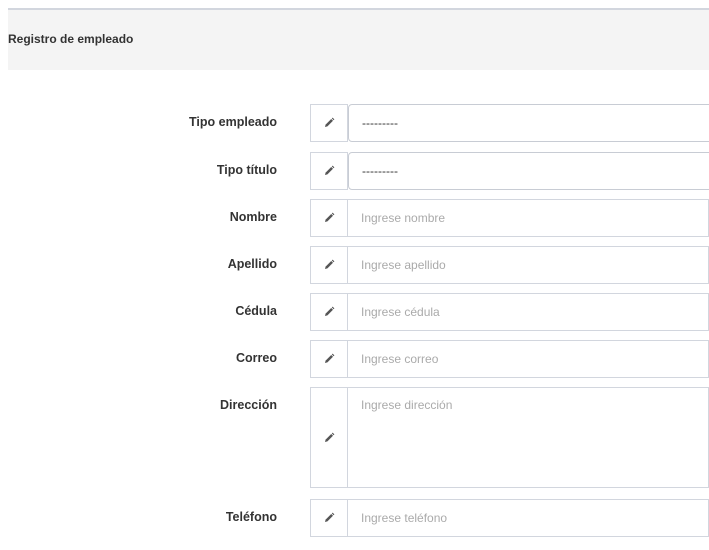 The height and width of the screenshot is (550, 709). What do you see at coordinates (256, 358) in the screenshot?
I see `correo-label: Correo` at bounding box center [256, 358].